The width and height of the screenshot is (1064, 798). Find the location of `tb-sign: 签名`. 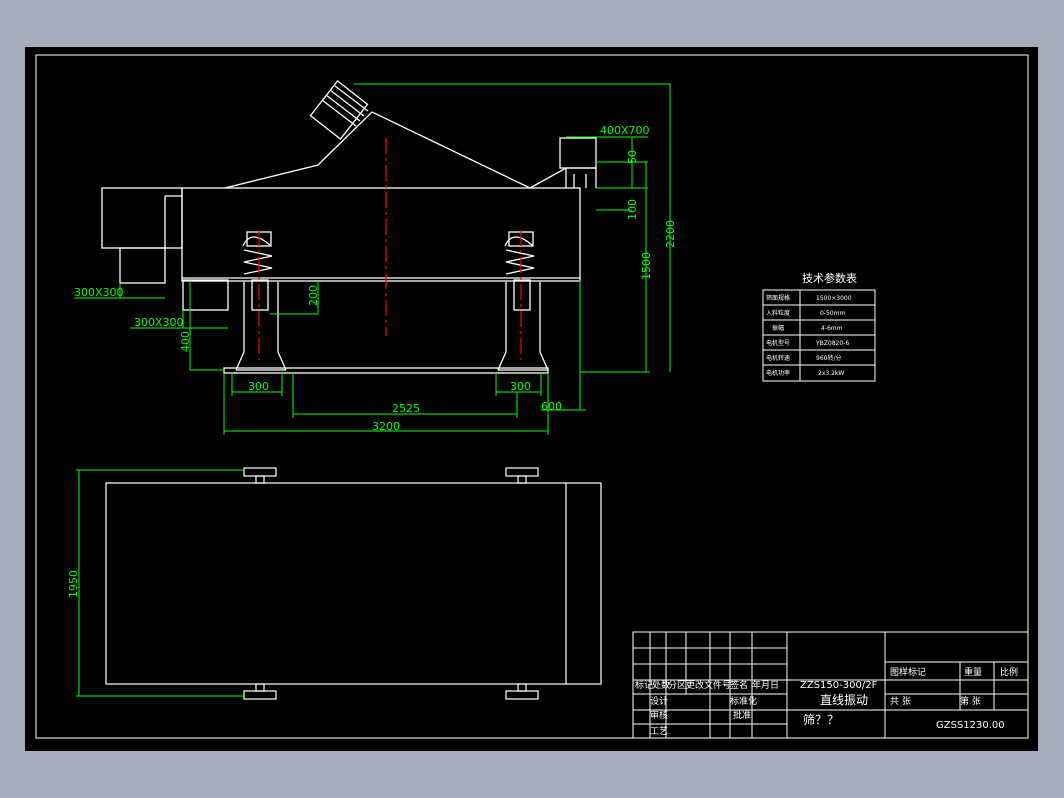

tb-sign: 签名 is located at coordinates (739, 685).